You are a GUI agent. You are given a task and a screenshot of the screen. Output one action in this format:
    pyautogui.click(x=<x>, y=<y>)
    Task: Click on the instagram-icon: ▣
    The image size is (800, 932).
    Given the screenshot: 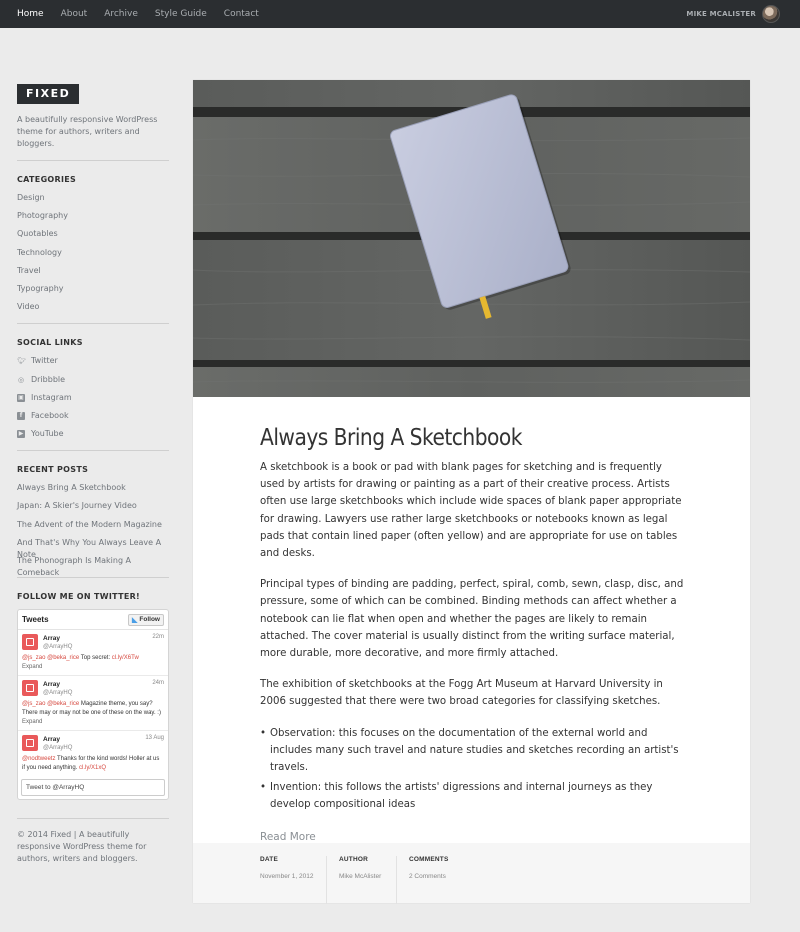 What is the action you would take?
    pyautogui.click(x=21, y=397)
    